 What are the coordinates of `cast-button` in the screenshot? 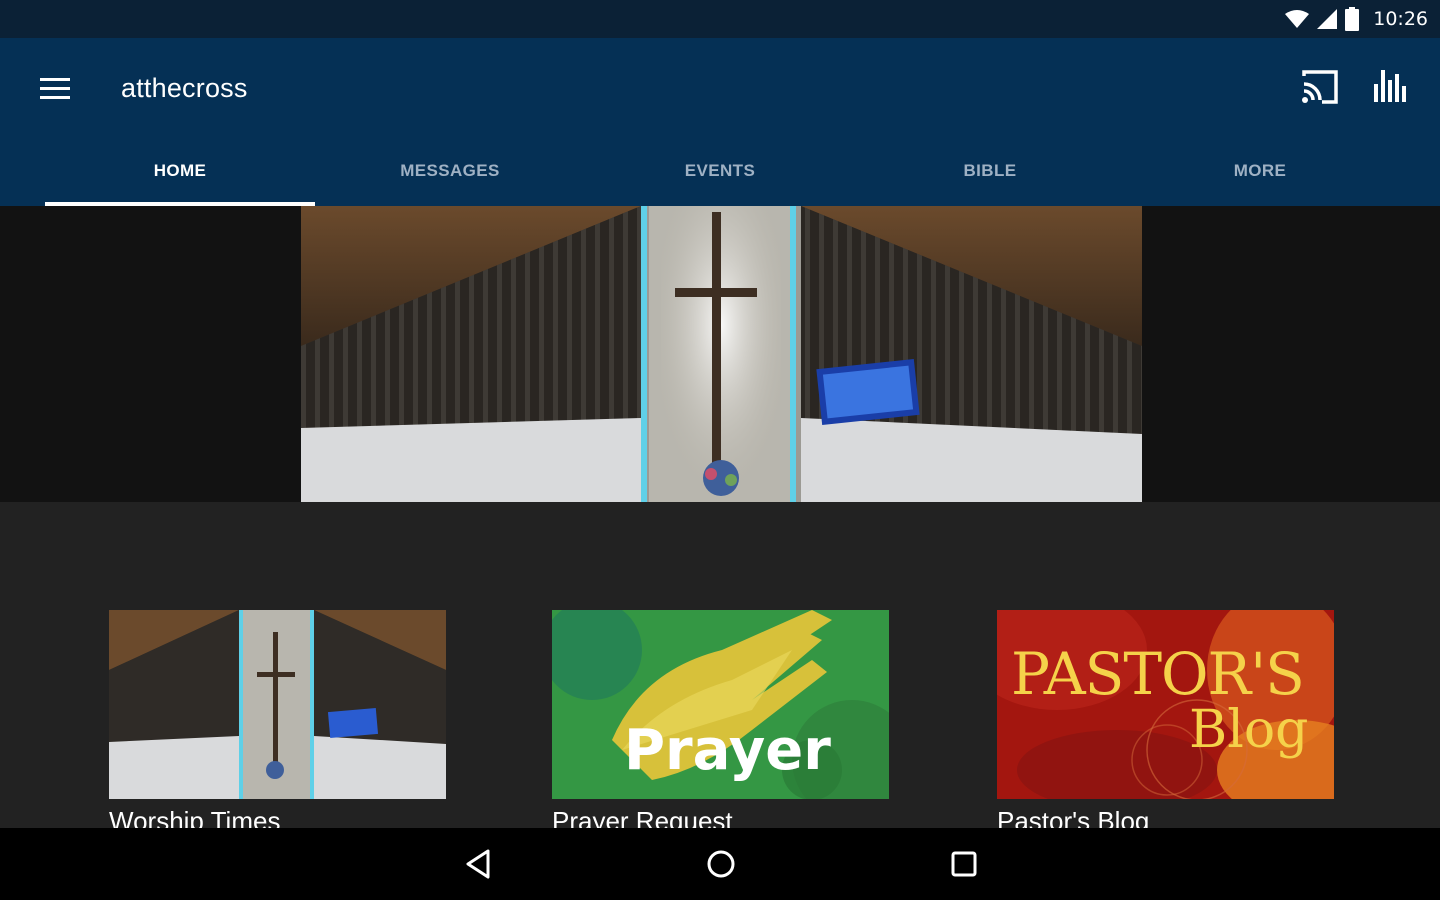 It's located at (1321, 89).